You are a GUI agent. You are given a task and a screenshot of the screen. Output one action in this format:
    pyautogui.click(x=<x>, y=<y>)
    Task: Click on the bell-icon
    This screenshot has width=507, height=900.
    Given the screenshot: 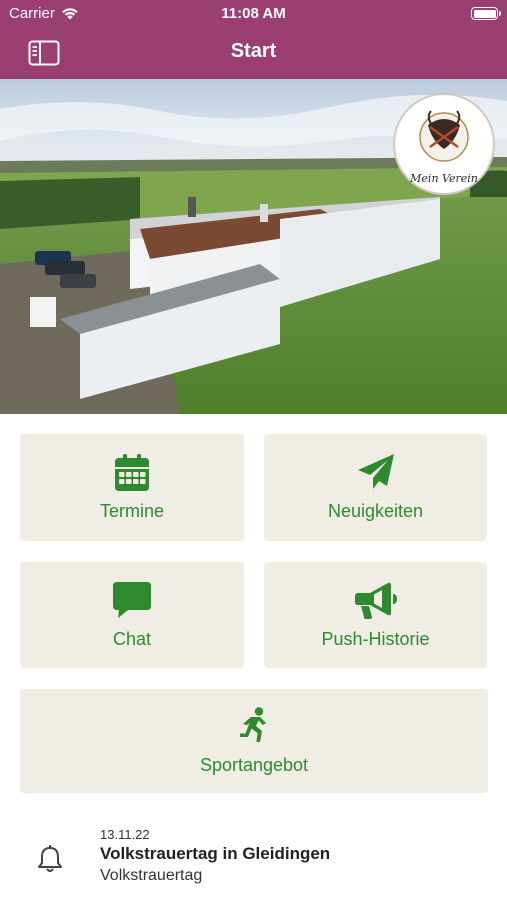 What is the action you would take?
    pyautogui.click(x=50, y=858)
    